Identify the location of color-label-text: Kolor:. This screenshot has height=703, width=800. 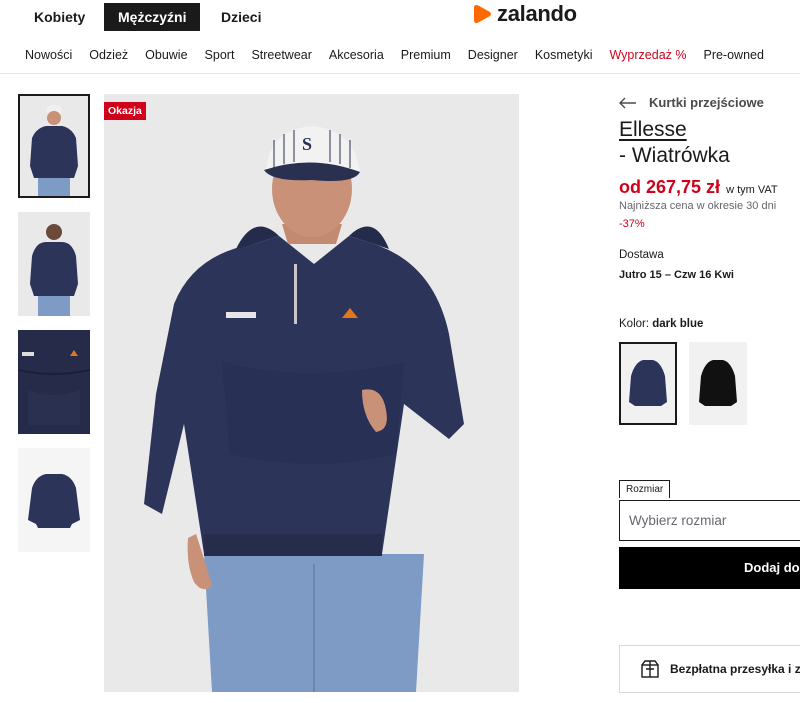
(634, 324).